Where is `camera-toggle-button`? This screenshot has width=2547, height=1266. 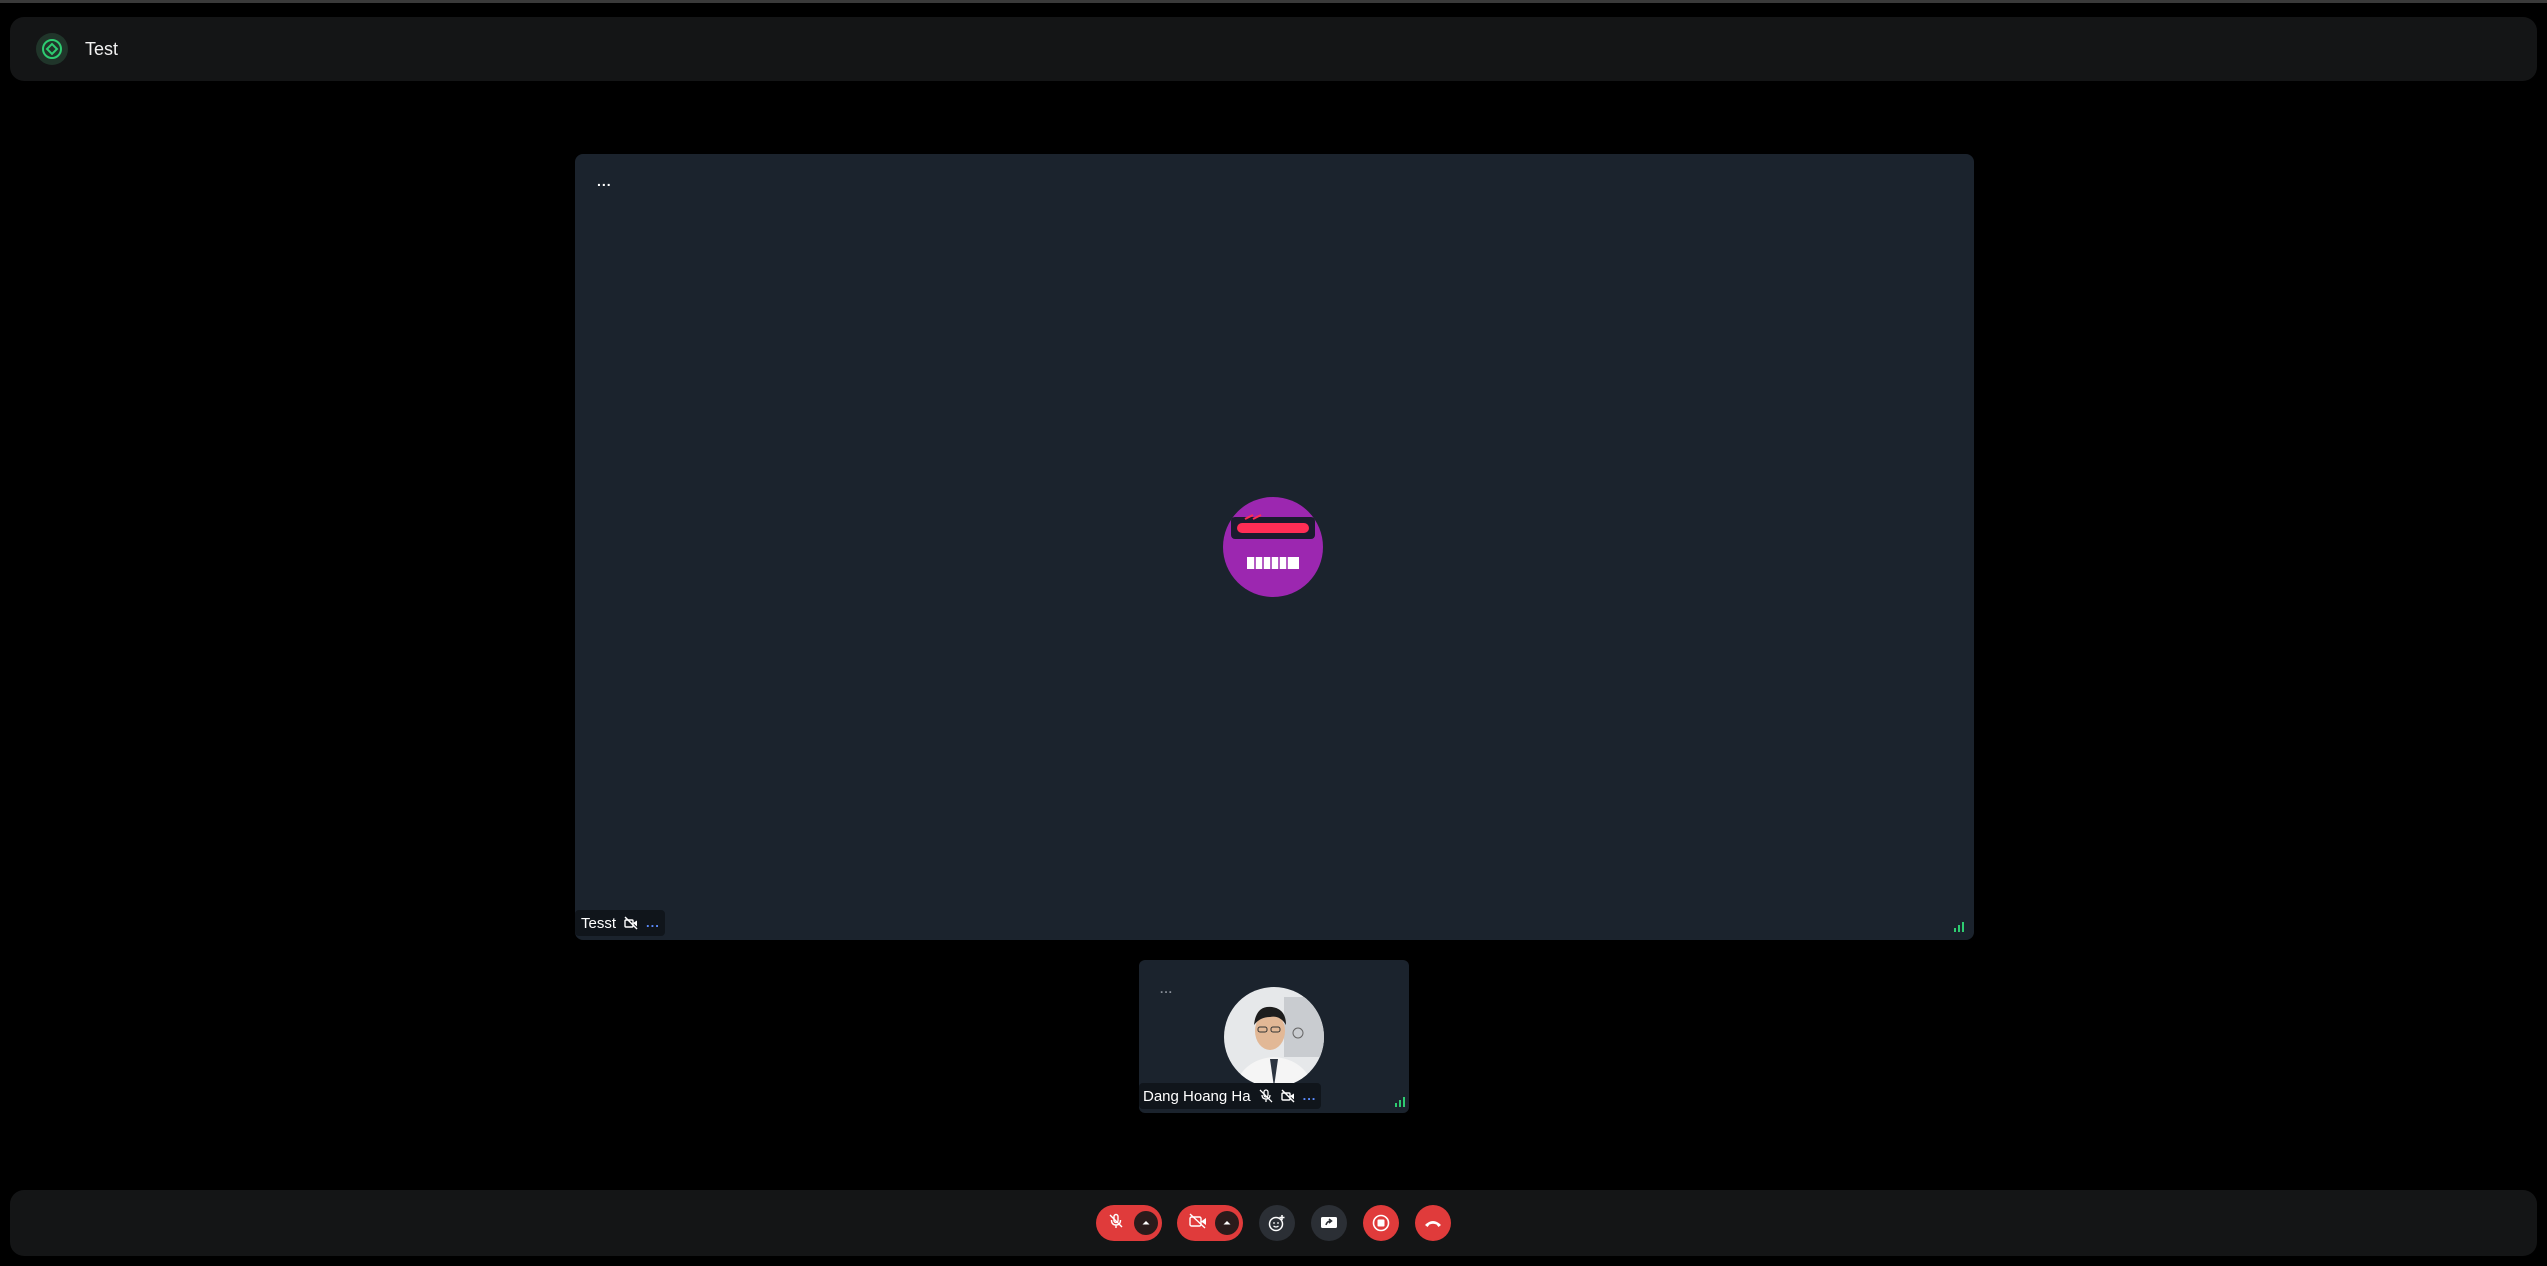
camera-toggle-button is located at coordinates (1210, 1223).